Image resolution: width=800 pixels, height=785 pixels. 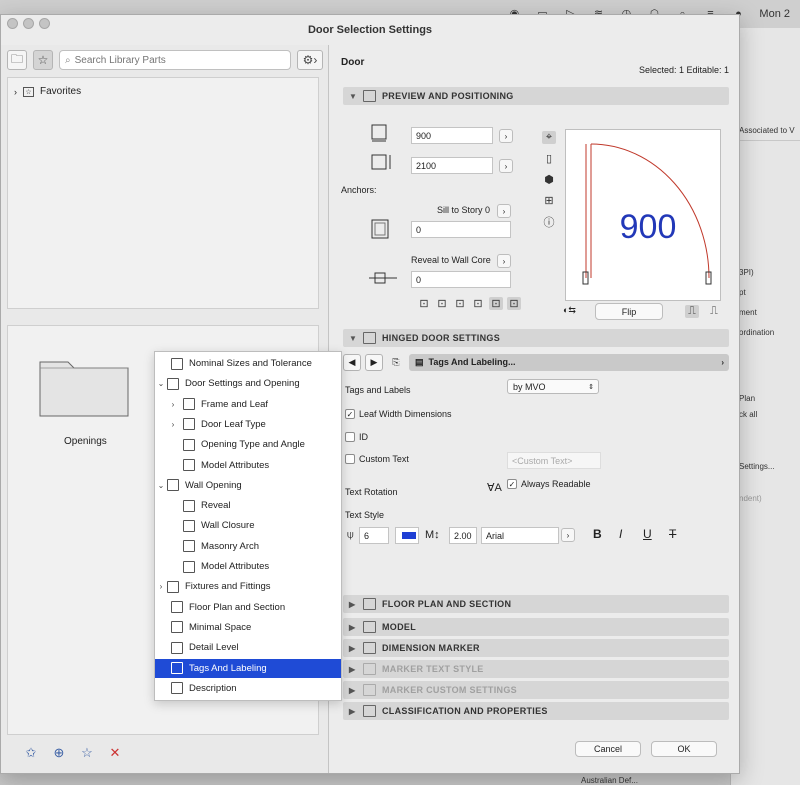 What do you see at coordinates (536, 96) in the screenshot?
I see `preview-positioning-header: ▼ PREVIEW AND POSITIONING` at bounding box center [536, 96].